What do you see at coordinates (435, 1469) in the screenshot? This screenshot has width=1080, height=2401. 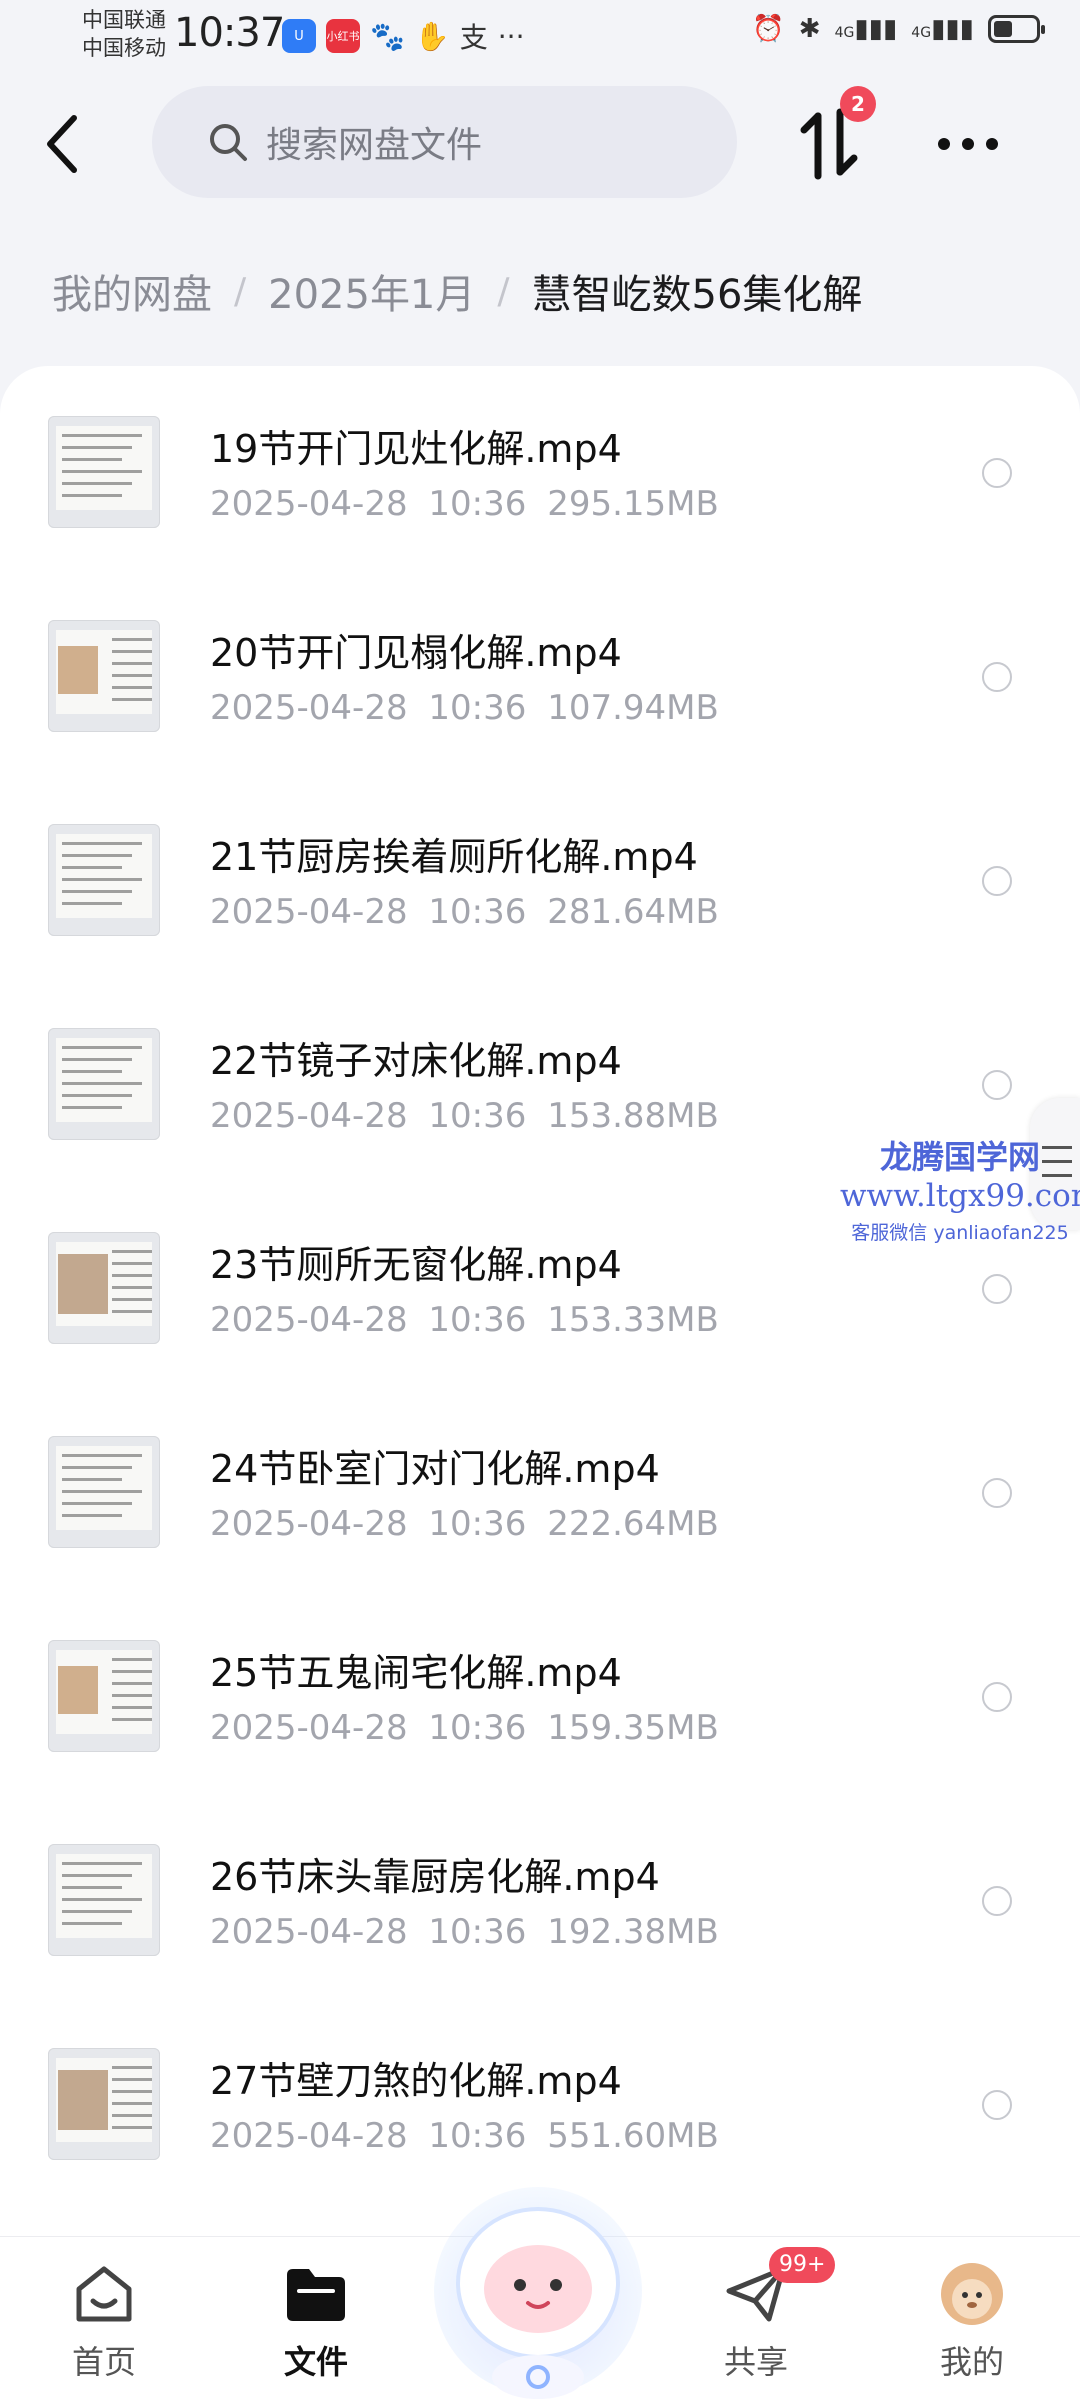 I see `file-name: 24节卧室门对门化解.mp4` at bounding box center [435, 1469].